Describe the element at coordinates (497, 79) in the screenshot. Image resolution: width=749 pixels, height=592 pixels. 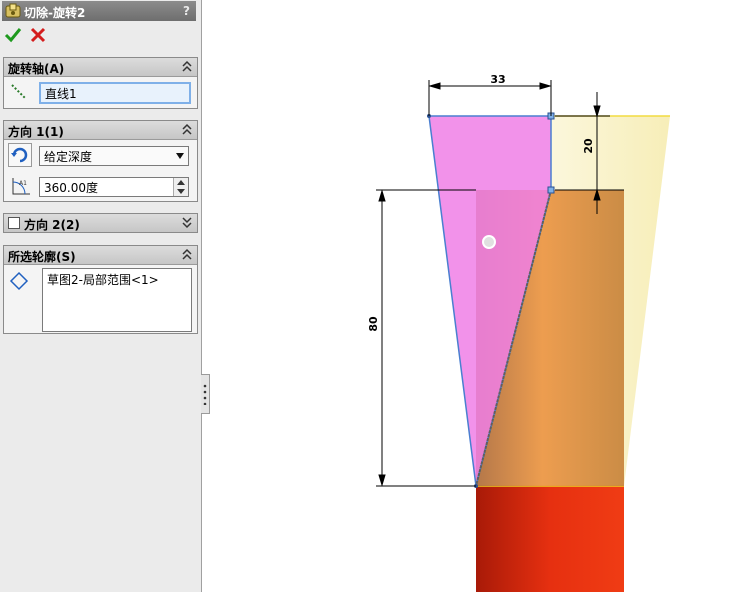
I see `dimension-top-width-value: 33` at that location.